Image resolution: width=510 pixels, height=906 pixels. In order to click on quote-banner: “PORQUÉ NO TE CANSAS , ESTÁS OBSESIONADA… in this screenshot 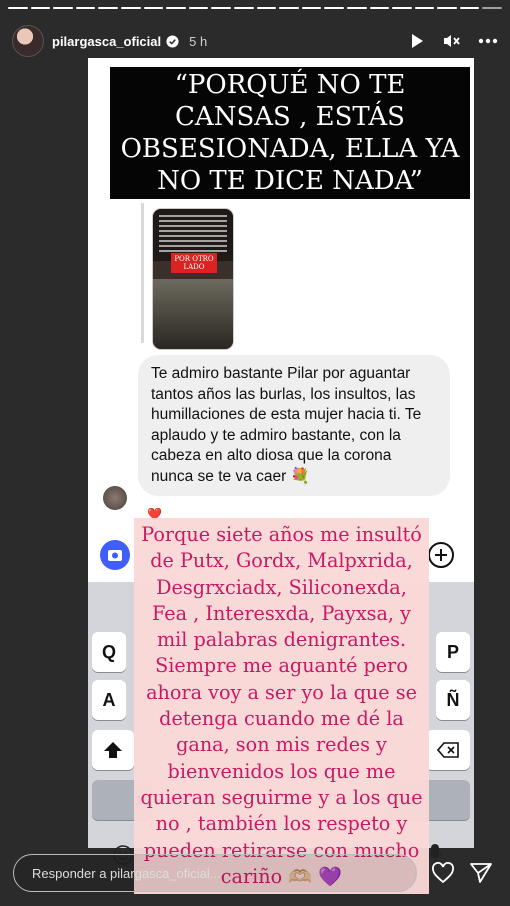, I will do `click(290, 133)`.